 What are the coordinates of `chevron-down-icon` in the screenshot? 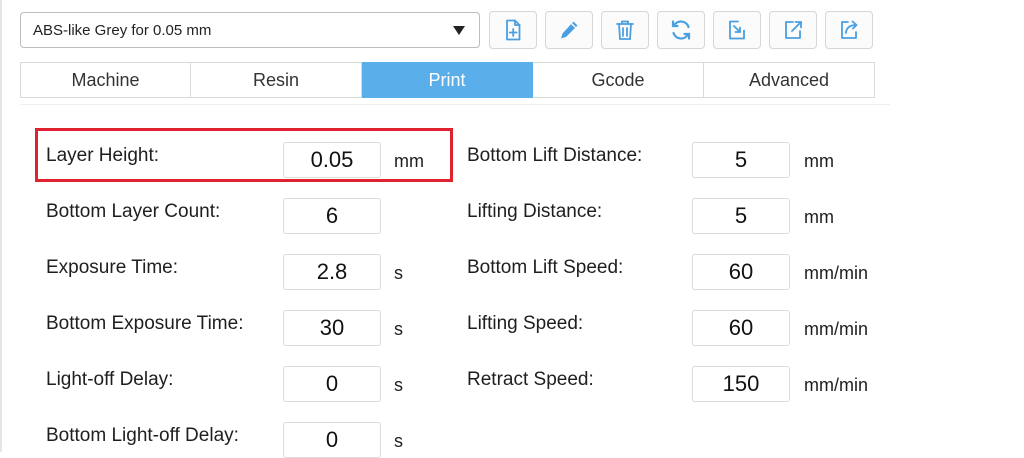 It's located at (459, 30).